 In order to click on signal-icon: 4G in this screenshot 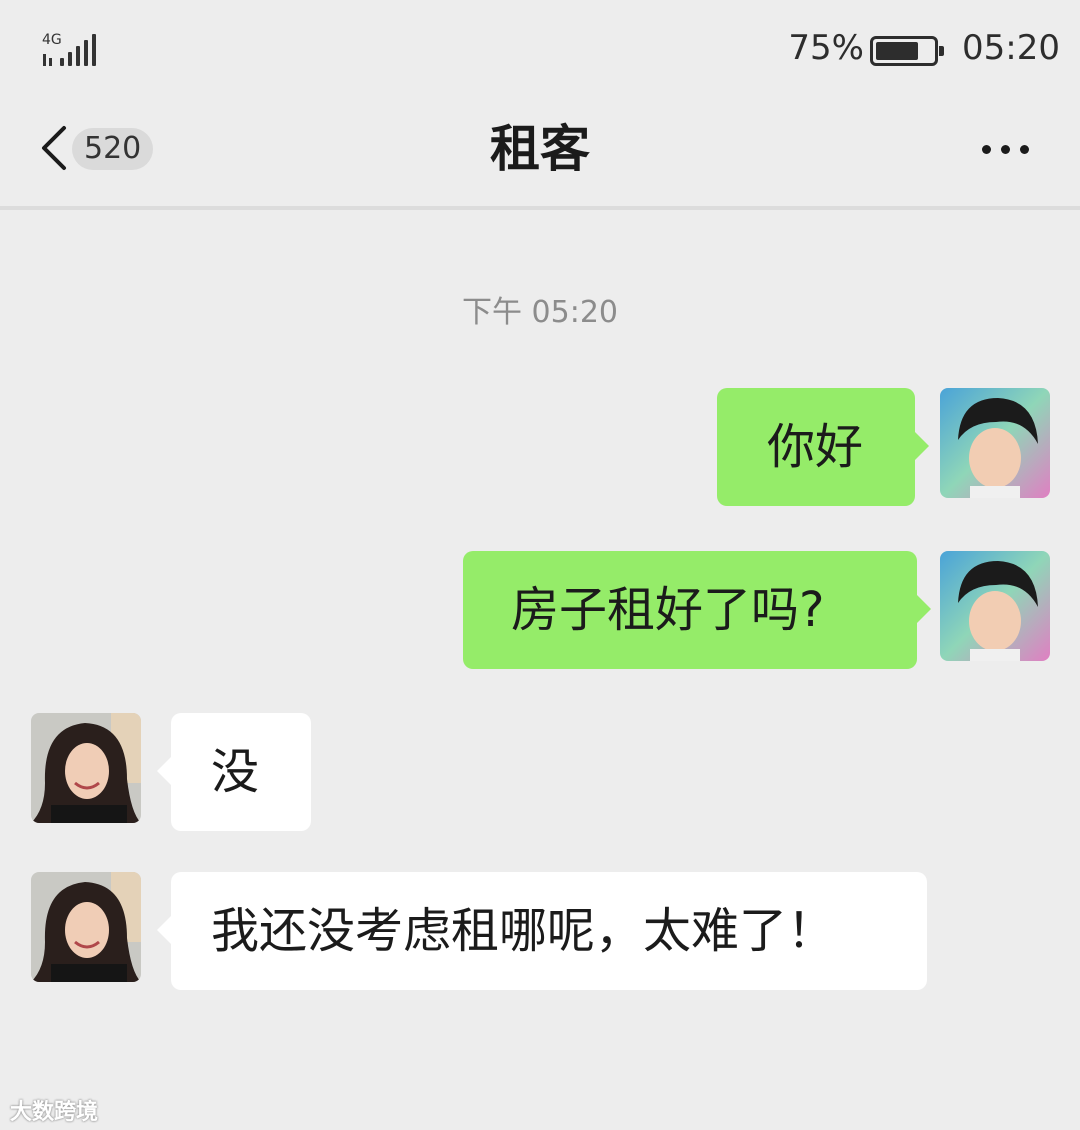, I will do `click(72, 50)`.